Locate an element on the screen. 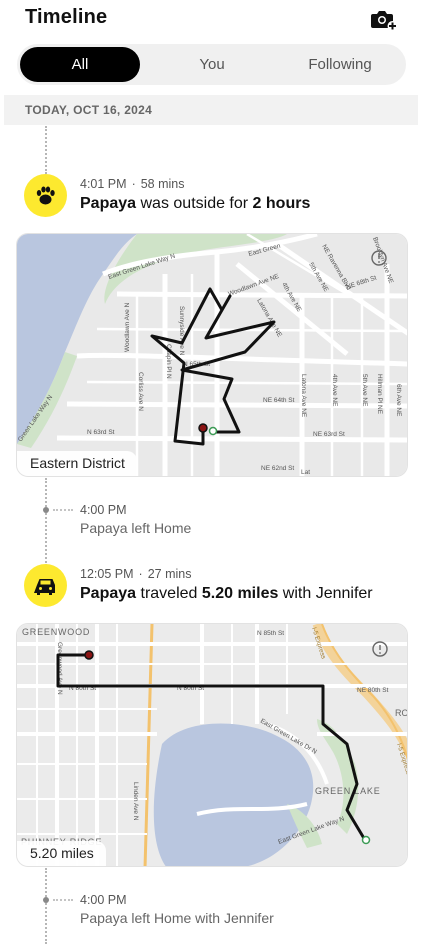 The width and height of the screenshot is (430, 944). area-label: RO is located at coordinates (401, 713).